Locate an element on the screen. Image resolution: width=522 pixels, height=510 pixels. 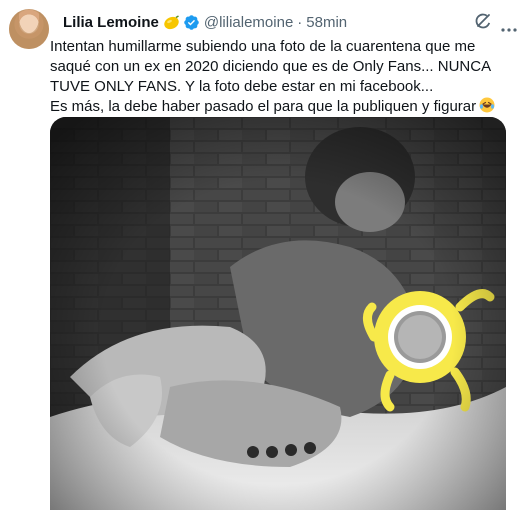
lemon-emoji-icon is located at coordinates (171, 22).